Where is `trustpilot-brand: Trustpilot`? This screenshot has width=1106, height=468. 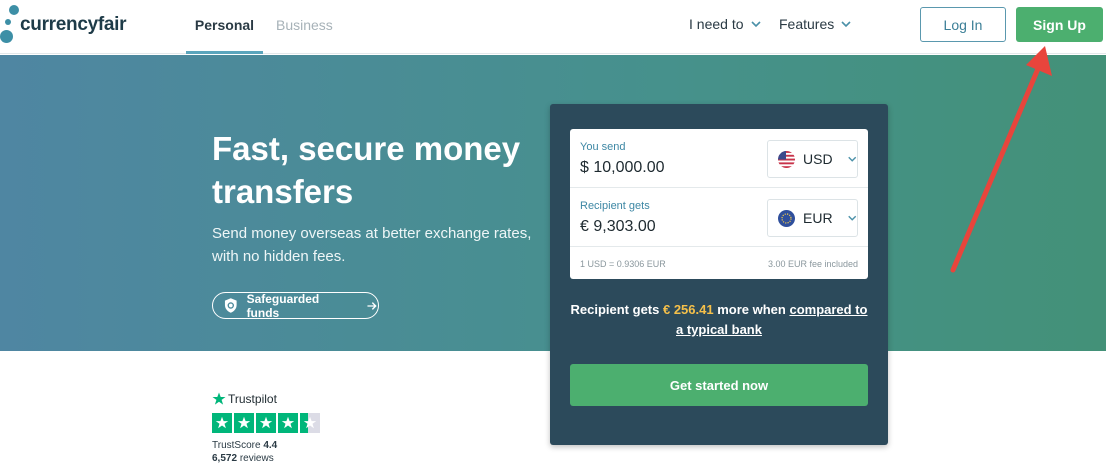 trustpilot-brand: Trustpilot is located at coordinates (244, 399).